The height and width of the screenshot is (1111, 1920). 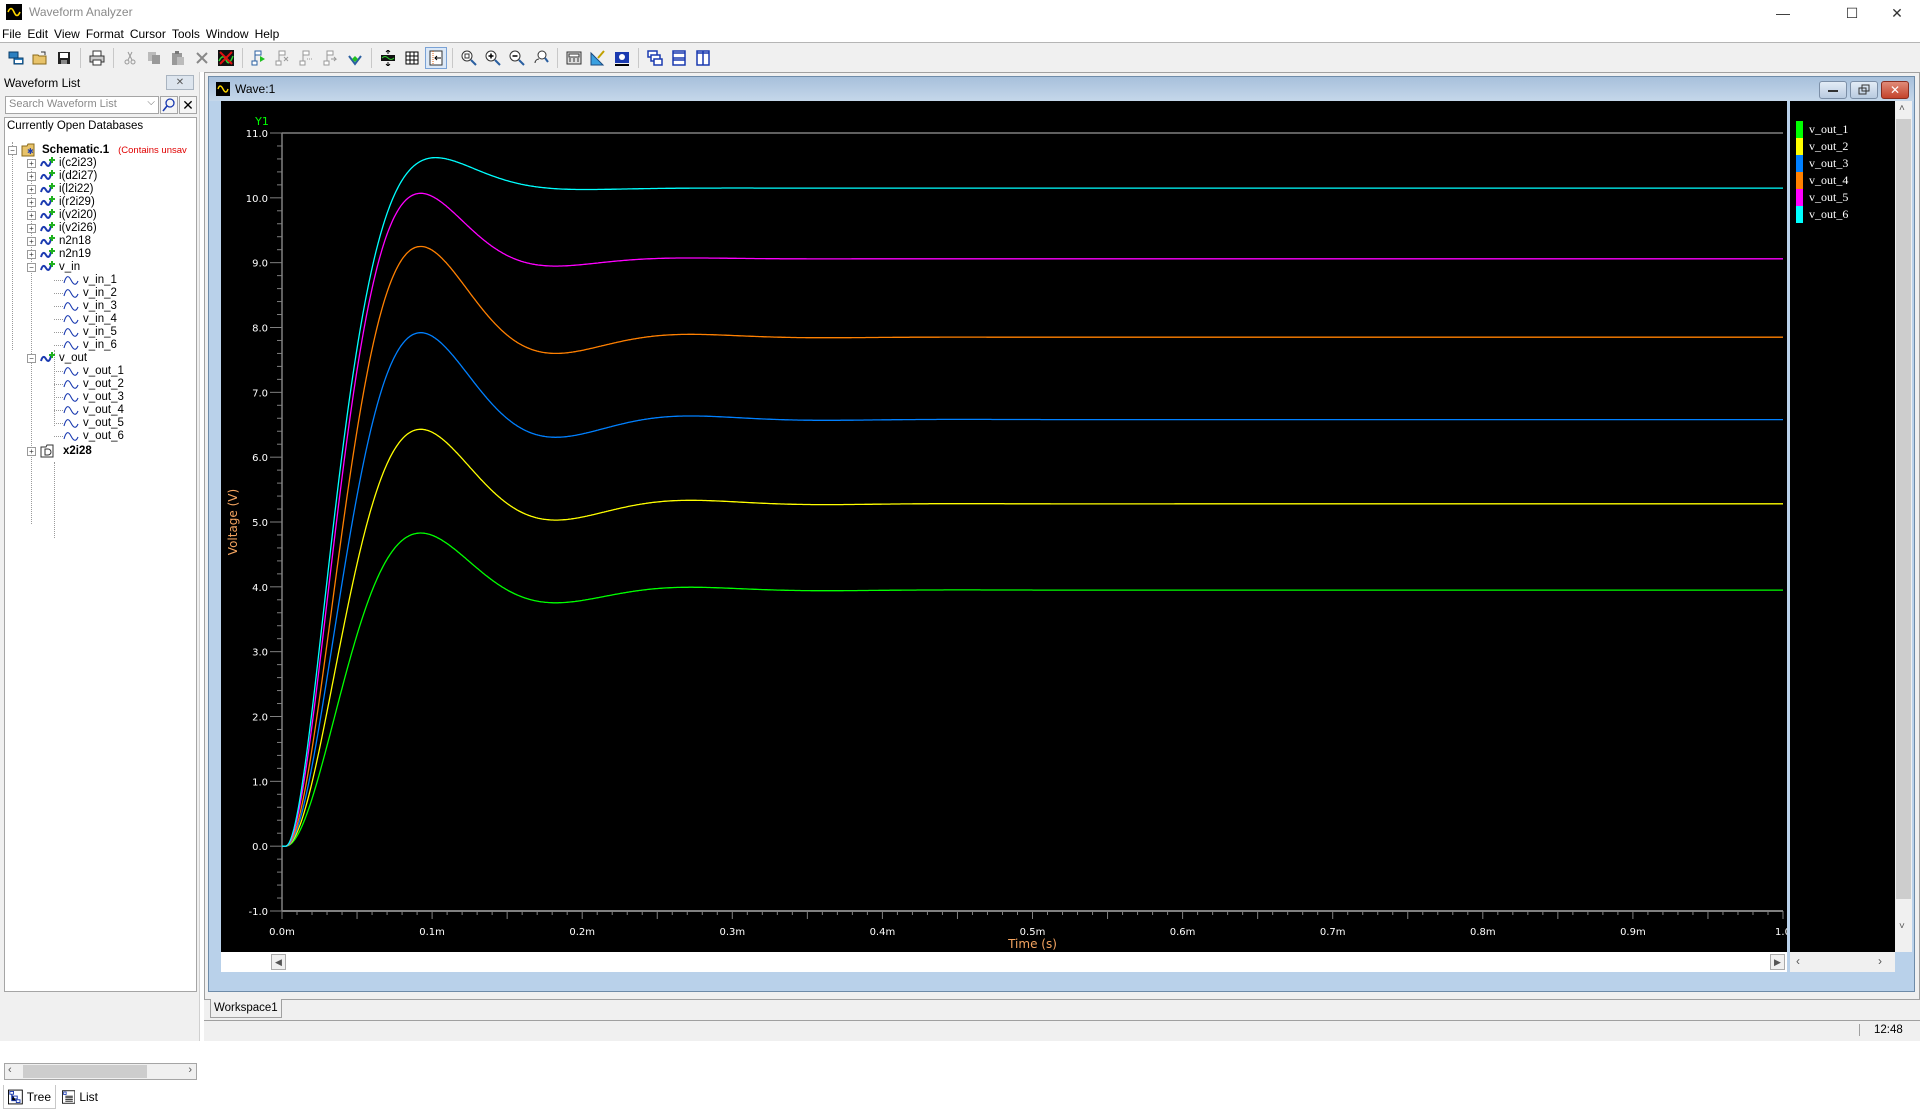 What do you see at coordinates (202, 58) in the screenshot?
I see `delete-button` at bounding box center [202, 58].